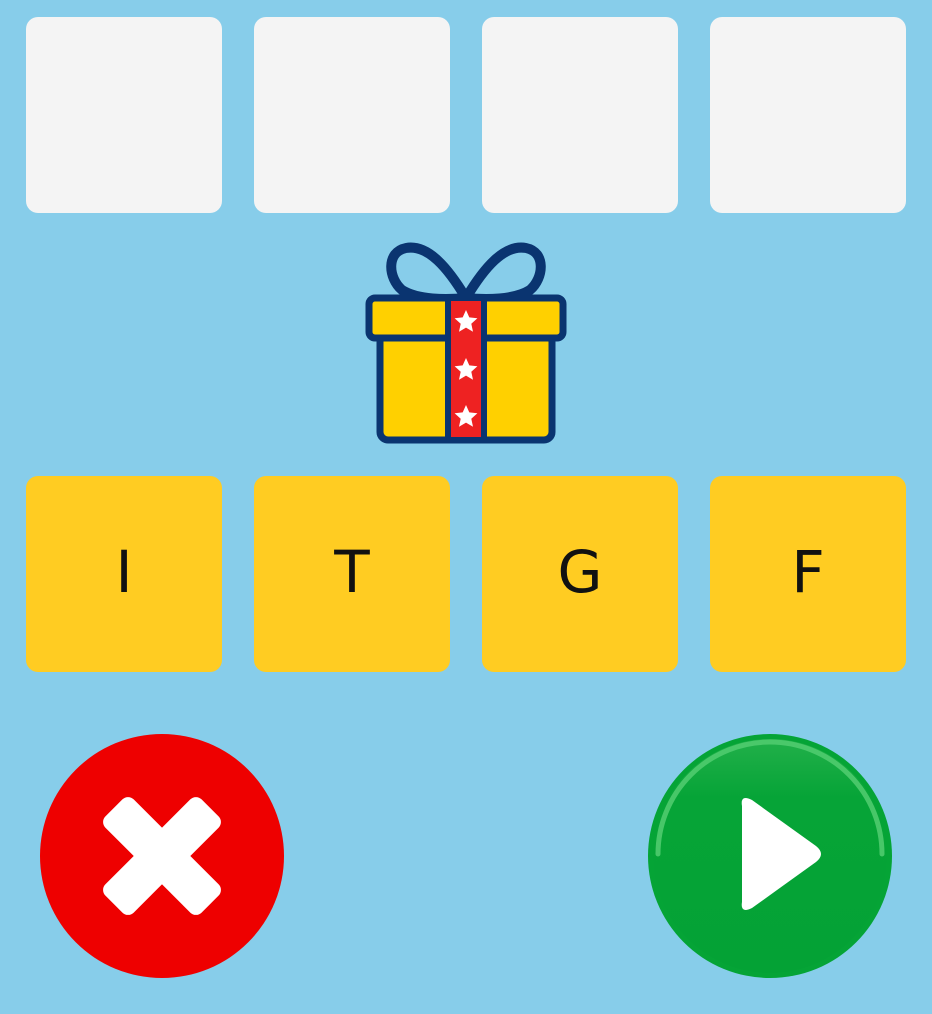  I want to click on letter-tile-label: I, so click(124, 572).